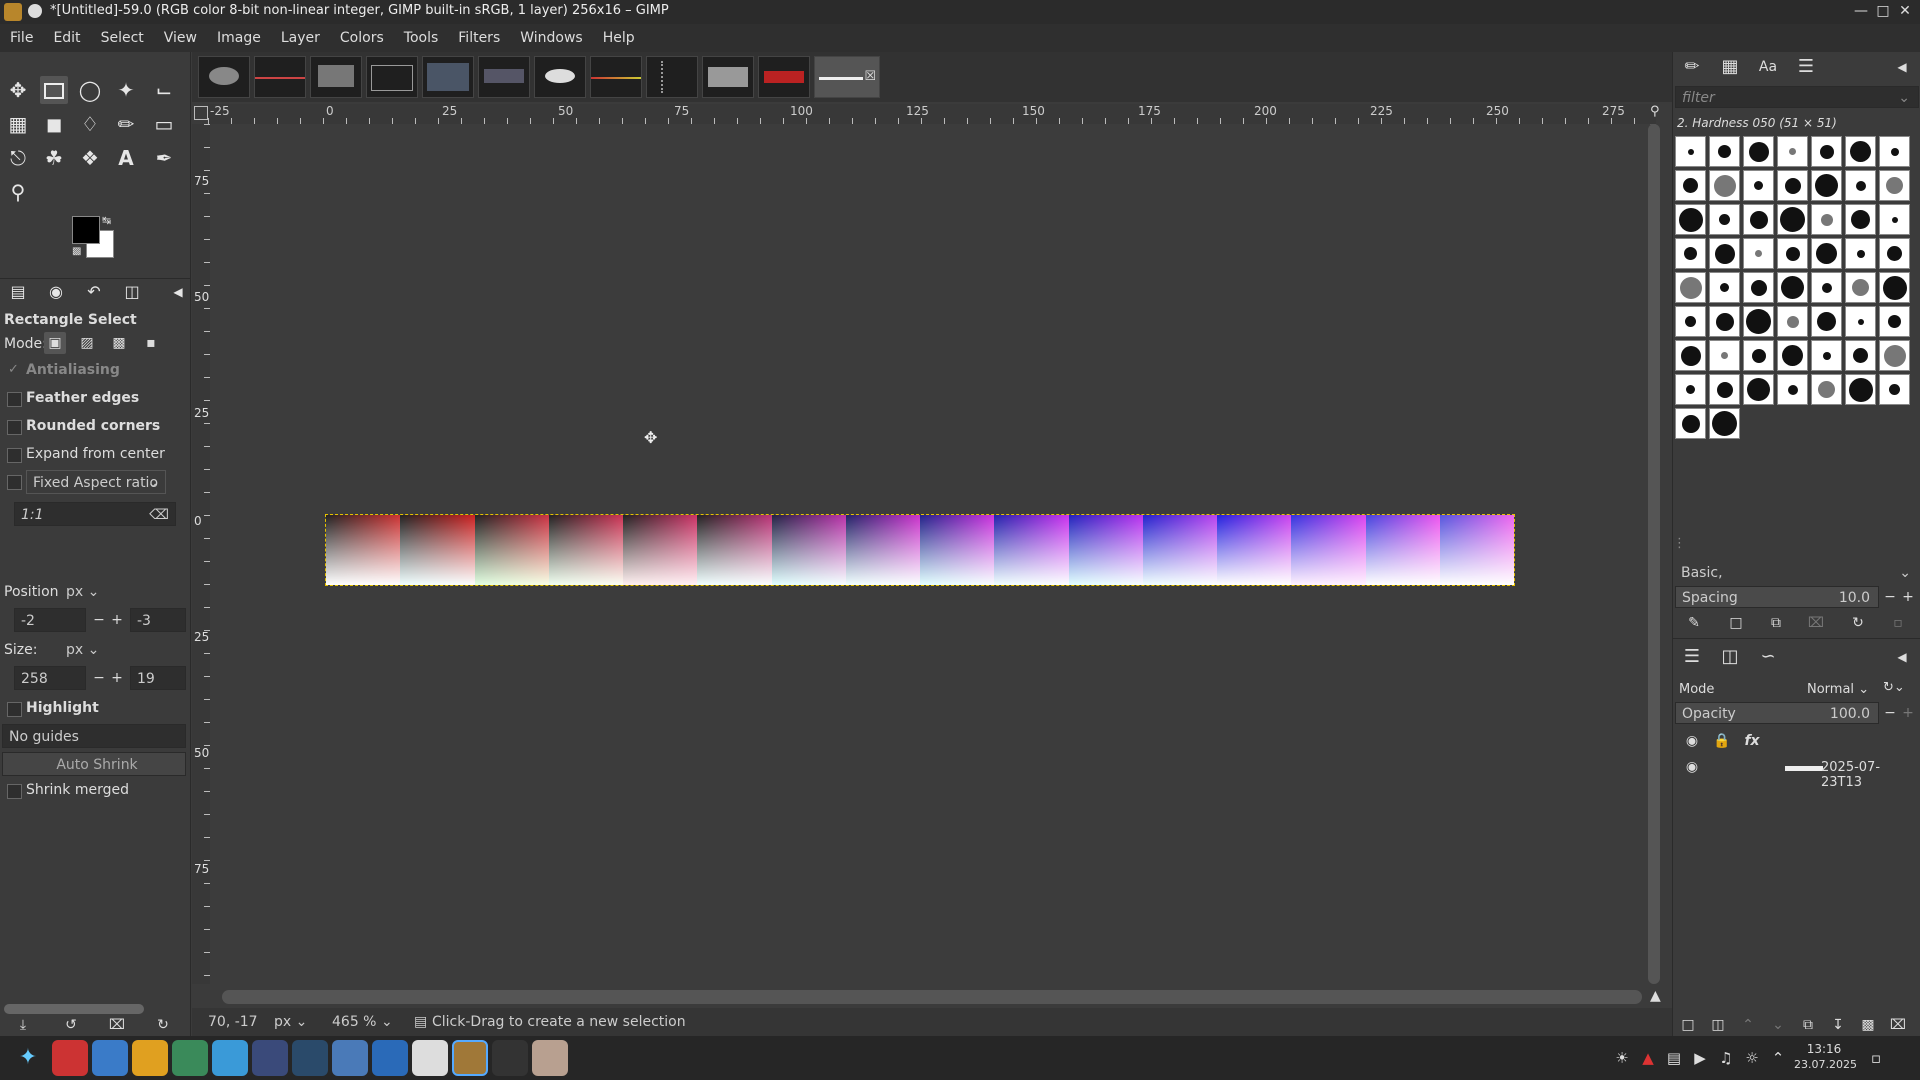  Describe the element at coordinates (470, 1058) in the screenshot. I see `gimp-icon` at that location.